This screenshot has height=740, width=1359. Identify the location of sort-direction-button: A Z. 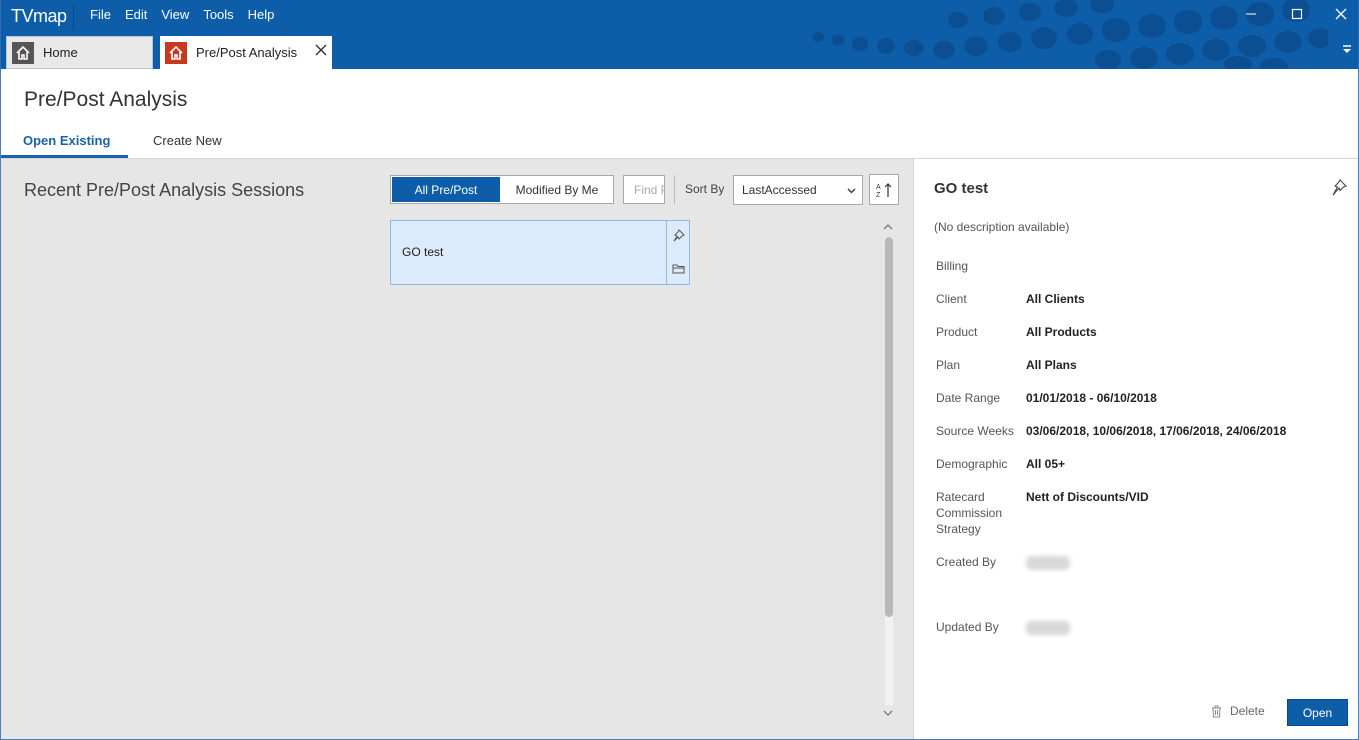
(884, 189).